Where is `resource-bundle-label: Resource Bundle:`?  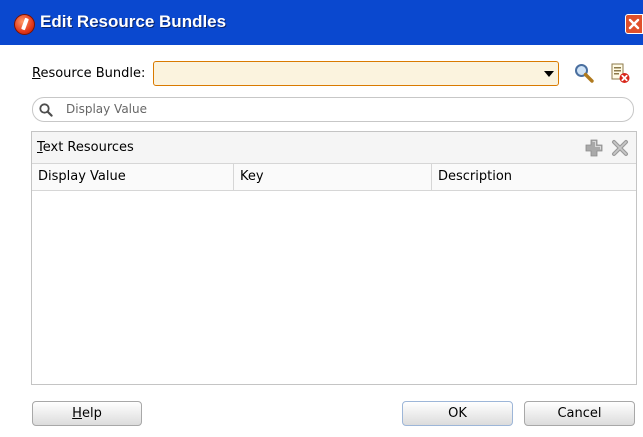 resource-bundle-label: Resource Bundle: is located at coordinates (89, 73).